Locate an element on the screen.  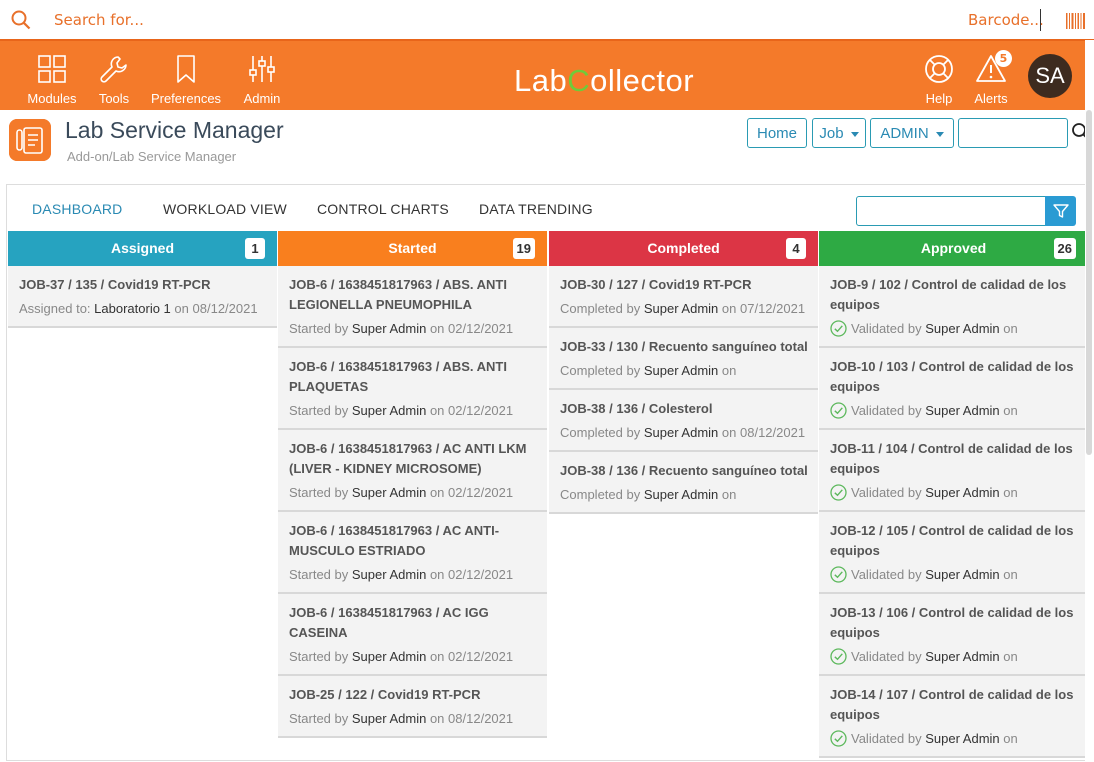
nav-help: Help is located at coordinates (939, 76).